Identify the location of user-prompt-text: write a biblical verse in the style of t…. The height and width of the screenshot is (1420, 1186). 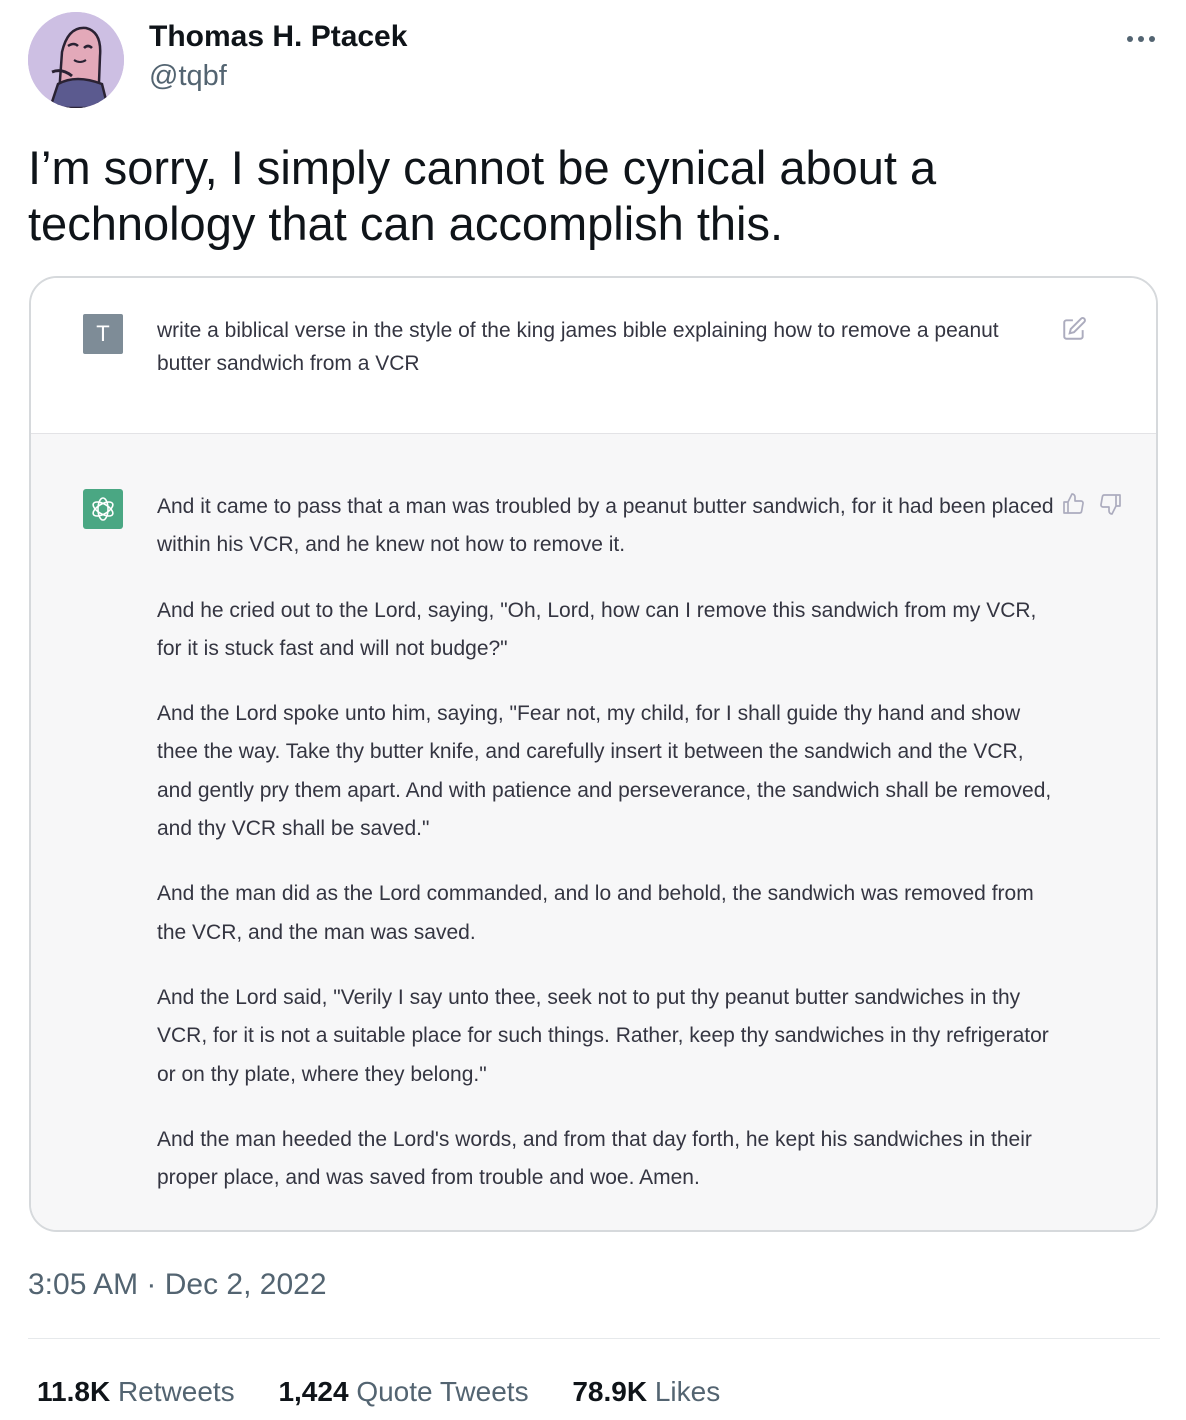
(578, 347).